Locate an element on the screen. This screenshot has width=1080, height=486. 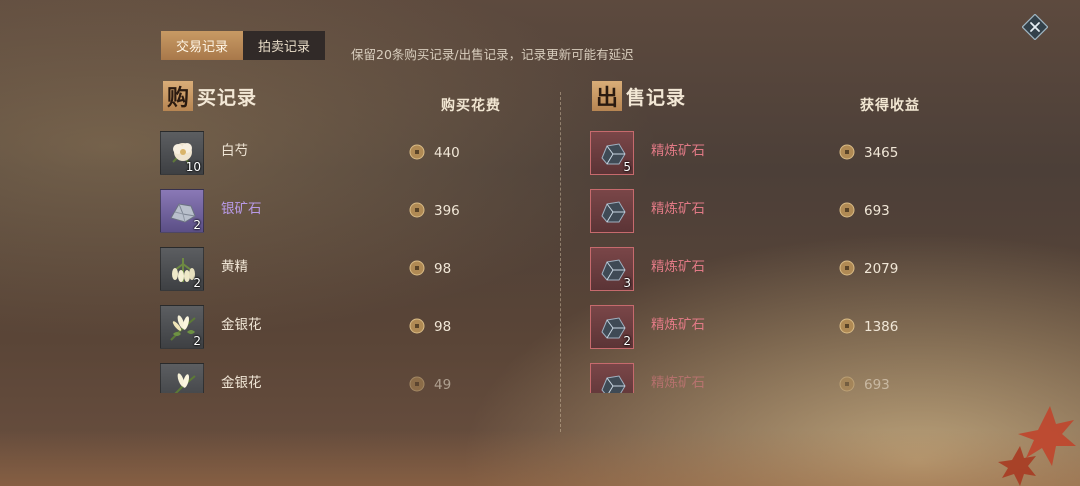
honeysuckle-icon is located at coordinates (182, 378).